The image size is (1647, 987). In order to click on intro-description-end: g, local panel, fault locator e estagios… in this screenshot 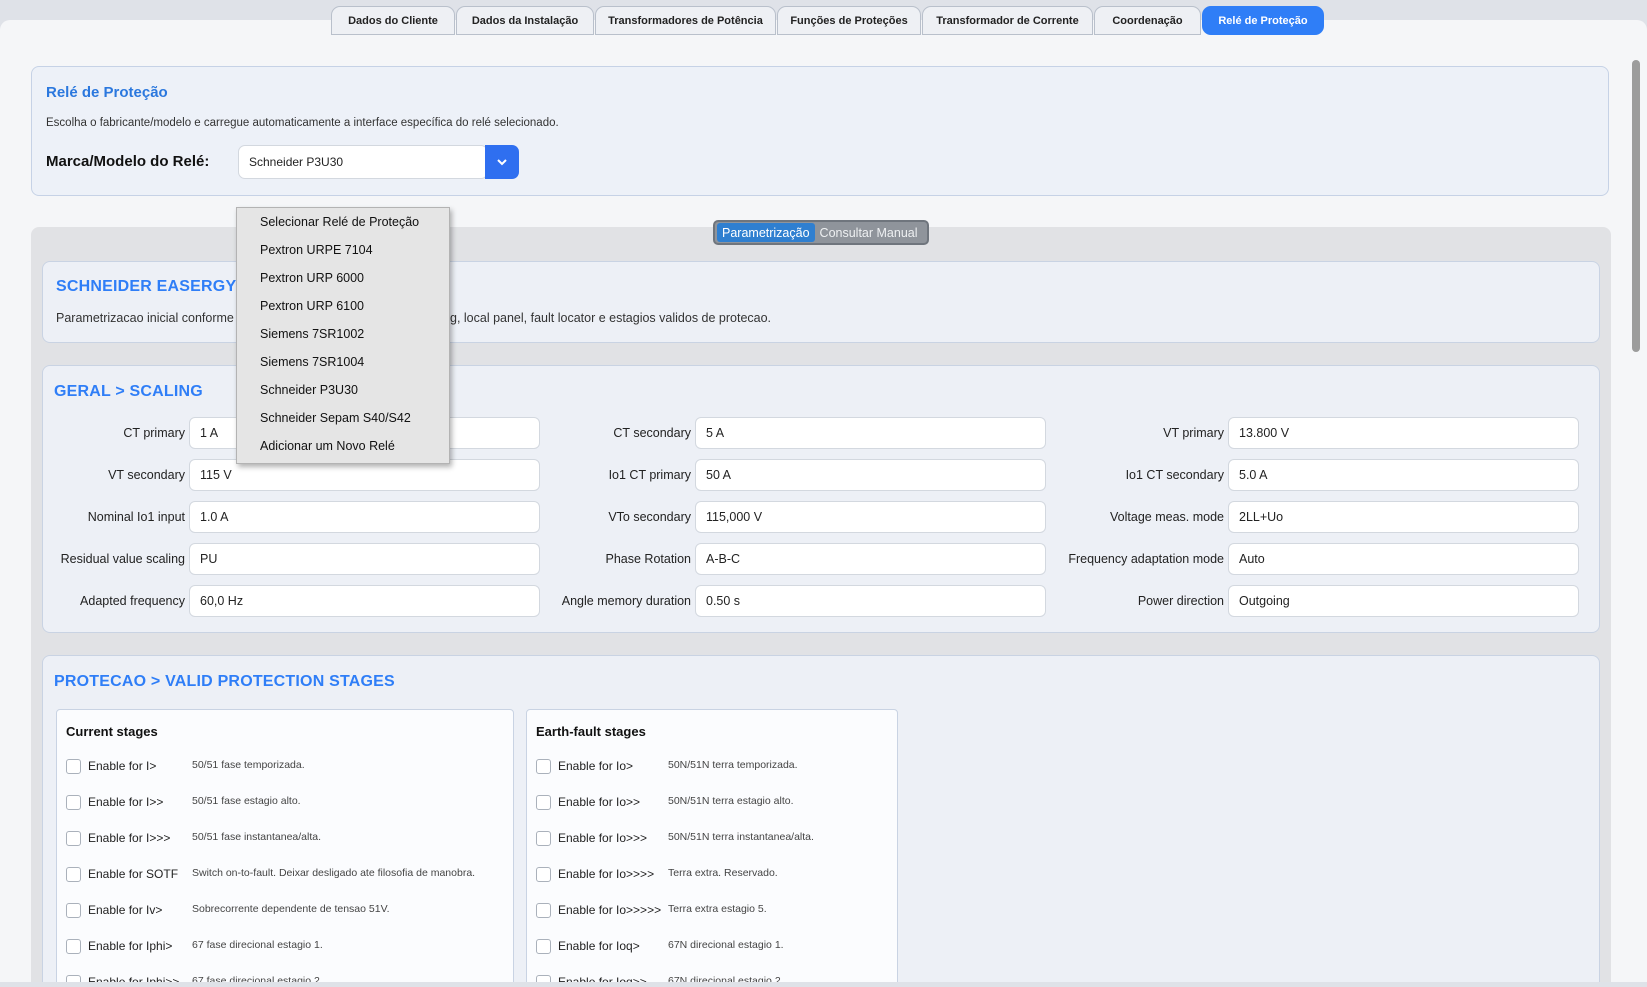, I will do `click(611, 318)`.